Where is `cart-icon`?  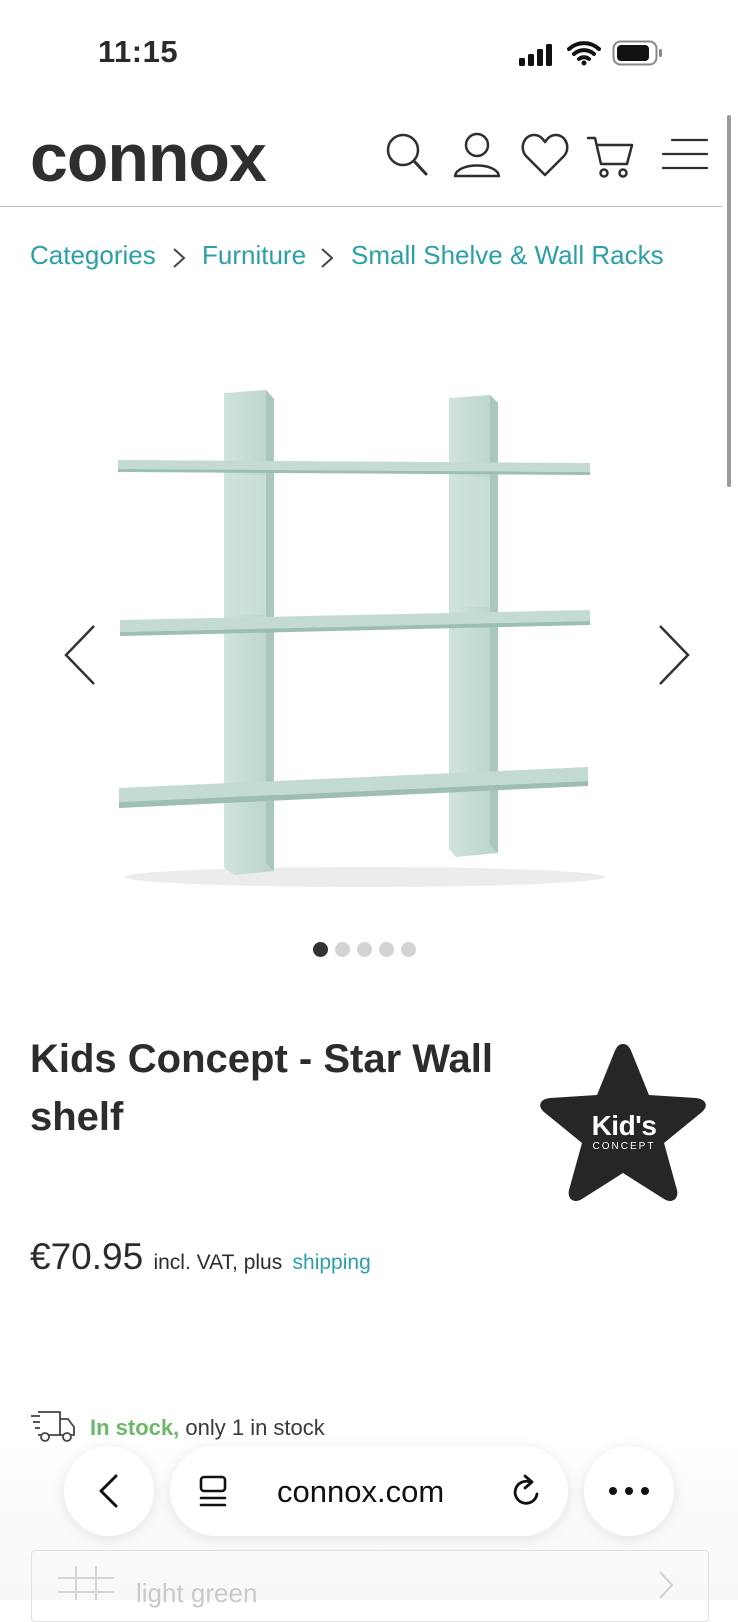
cart-icon is located at coordinates (611, 155).